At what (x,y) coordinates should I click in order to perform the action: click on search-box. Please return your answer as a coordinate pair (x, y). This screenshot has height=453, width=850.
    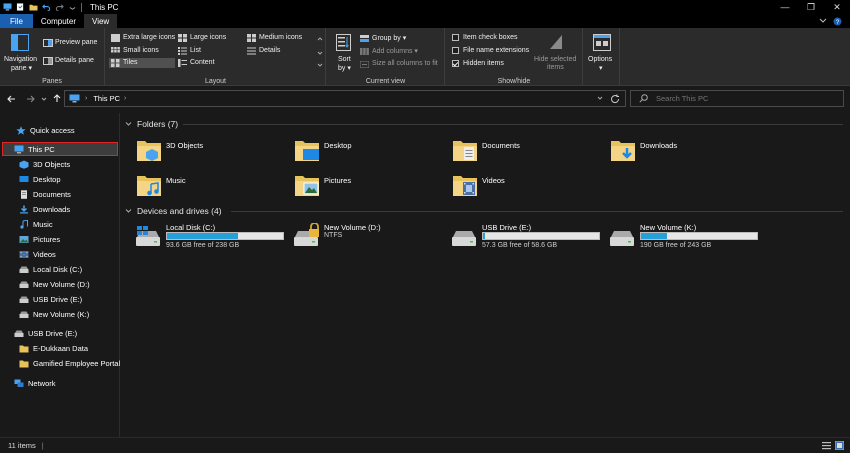
    Looking at the image, I should click on (737, 98).